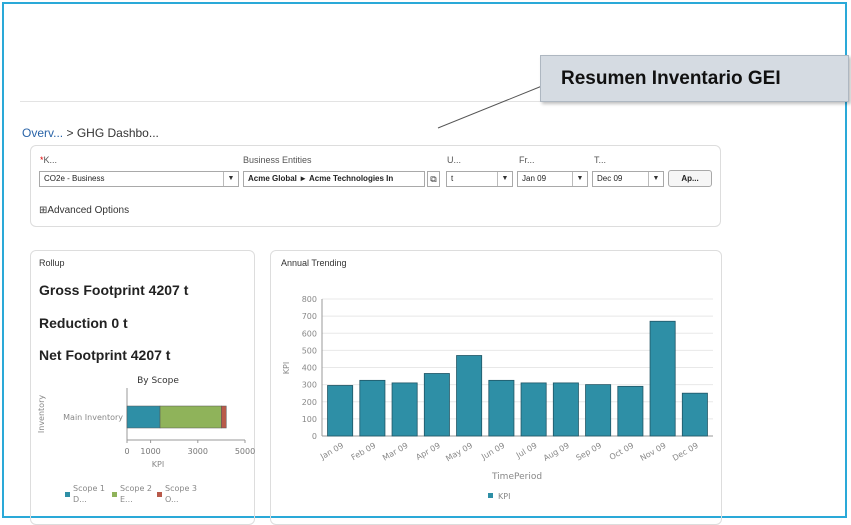 The width and height of the screenshot is (851, 525). What do you see at coordinates (150, 451) in the screenshot?
I see `x-tick-label: 1000` at bounding box center [150, 451].